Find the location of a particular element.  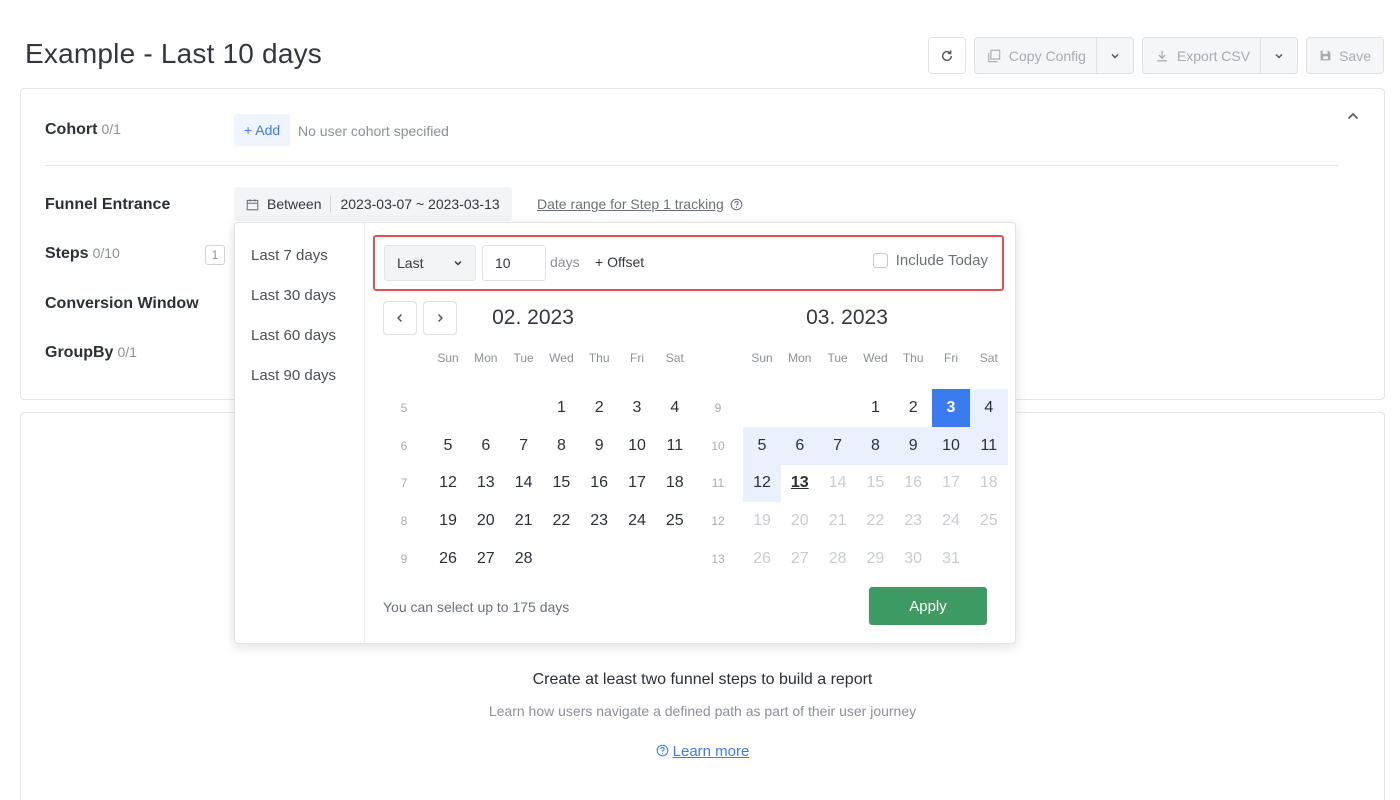

save-icon is located at coordinates (1325, 55).